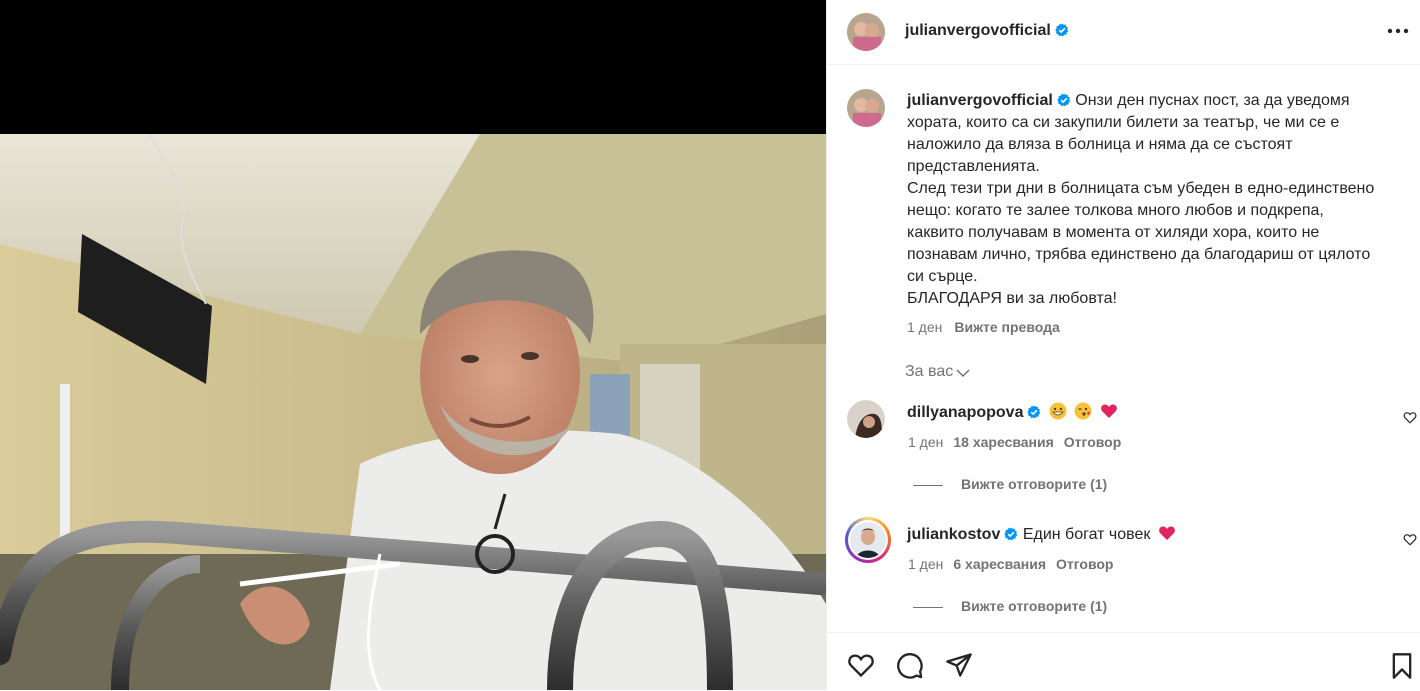  Describe the element at coordinates (1083, 411) in the screenshot. I see `winking-kiss-face-emoji` at that location.